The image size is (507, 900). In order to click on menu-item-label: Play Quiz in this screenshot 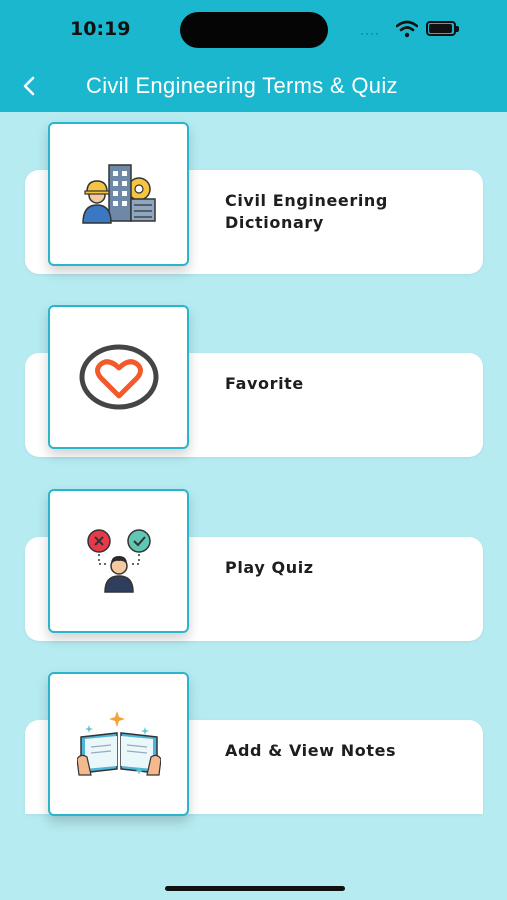, I will do `click(269, 567)`.